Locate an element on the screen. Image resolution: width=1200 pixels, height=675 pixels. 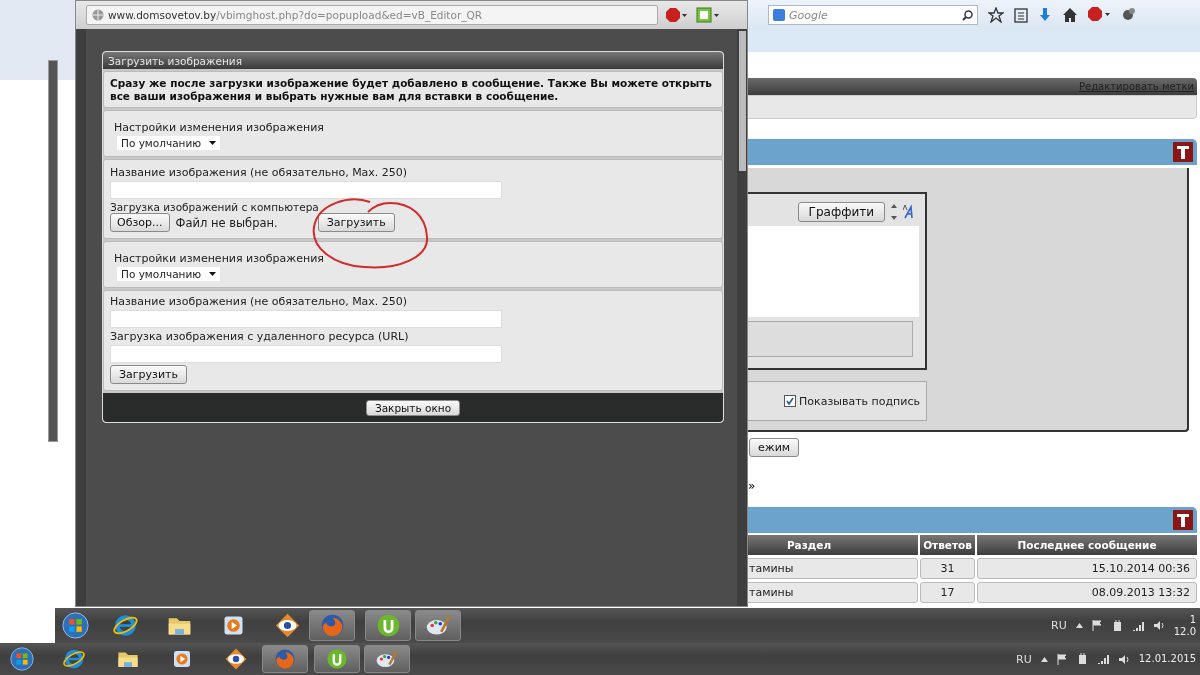
horseshoe-circle-icon is located at coordinates (337, 659).